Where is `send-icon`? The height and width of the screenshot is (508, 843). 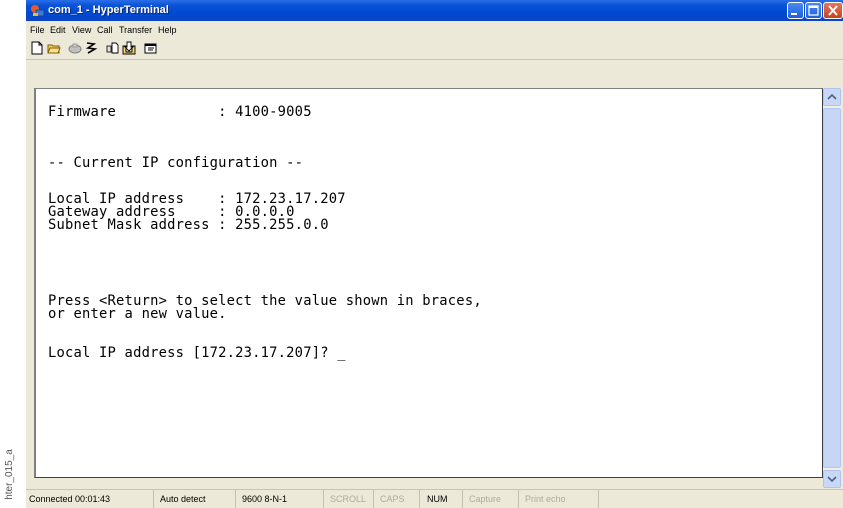 send-icon is located at coordinates (113, 48).